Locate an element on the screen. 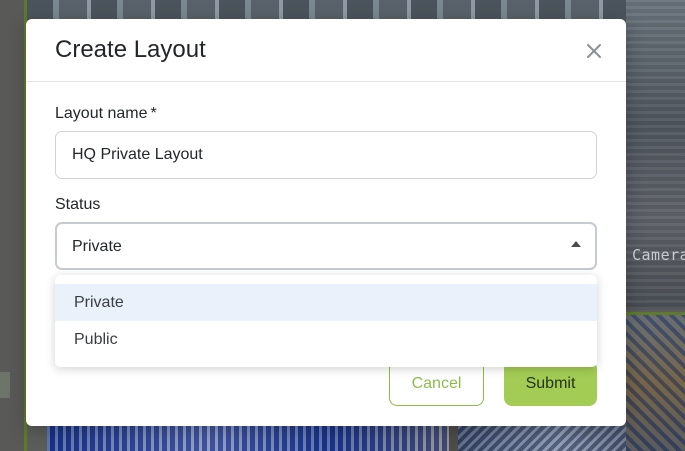 Image resolution: width=685 pixels, height=451 pixels. cancel-button: Cancel is located at coordinates (436, 383).